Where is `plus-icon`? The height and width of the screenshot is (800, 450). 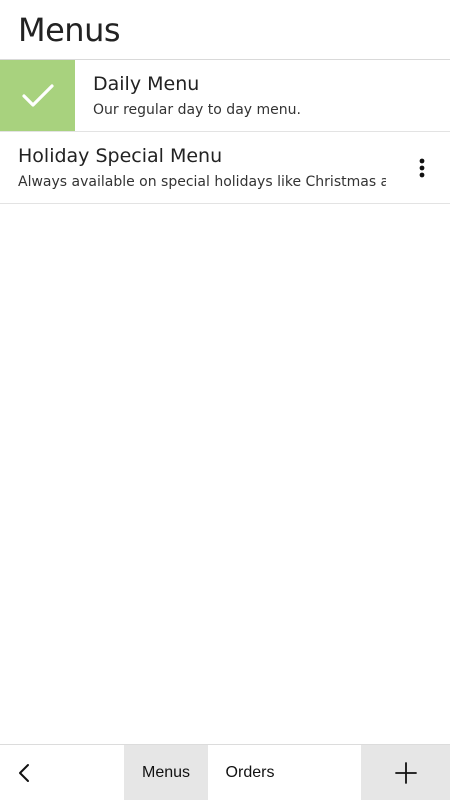 plus-icon is located at coordinates (405, 772).